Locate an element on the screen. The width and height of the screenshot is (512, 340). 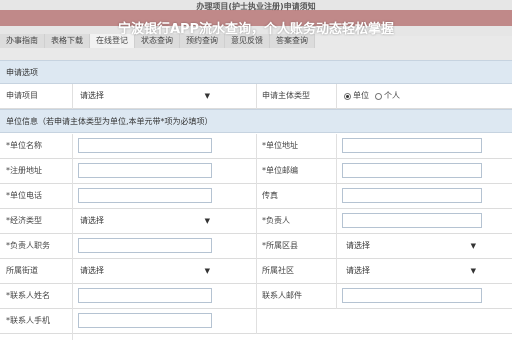
contact-email-label: 联系人邮件 is located at coordinates (282, 295).